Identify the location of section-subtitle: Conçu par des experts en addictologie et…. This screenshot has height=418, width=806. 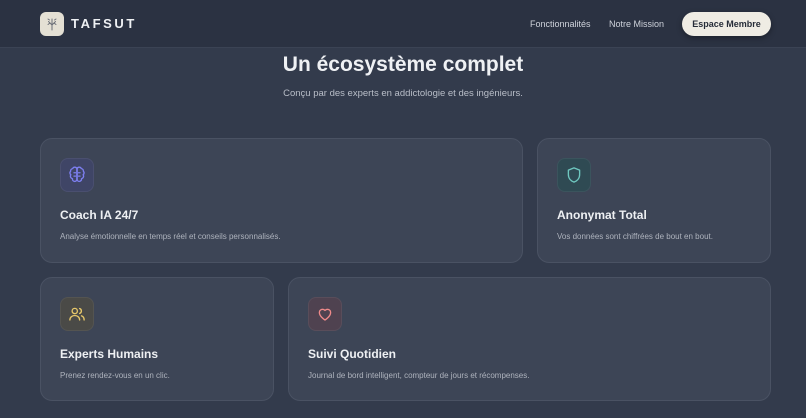
(403, 93).